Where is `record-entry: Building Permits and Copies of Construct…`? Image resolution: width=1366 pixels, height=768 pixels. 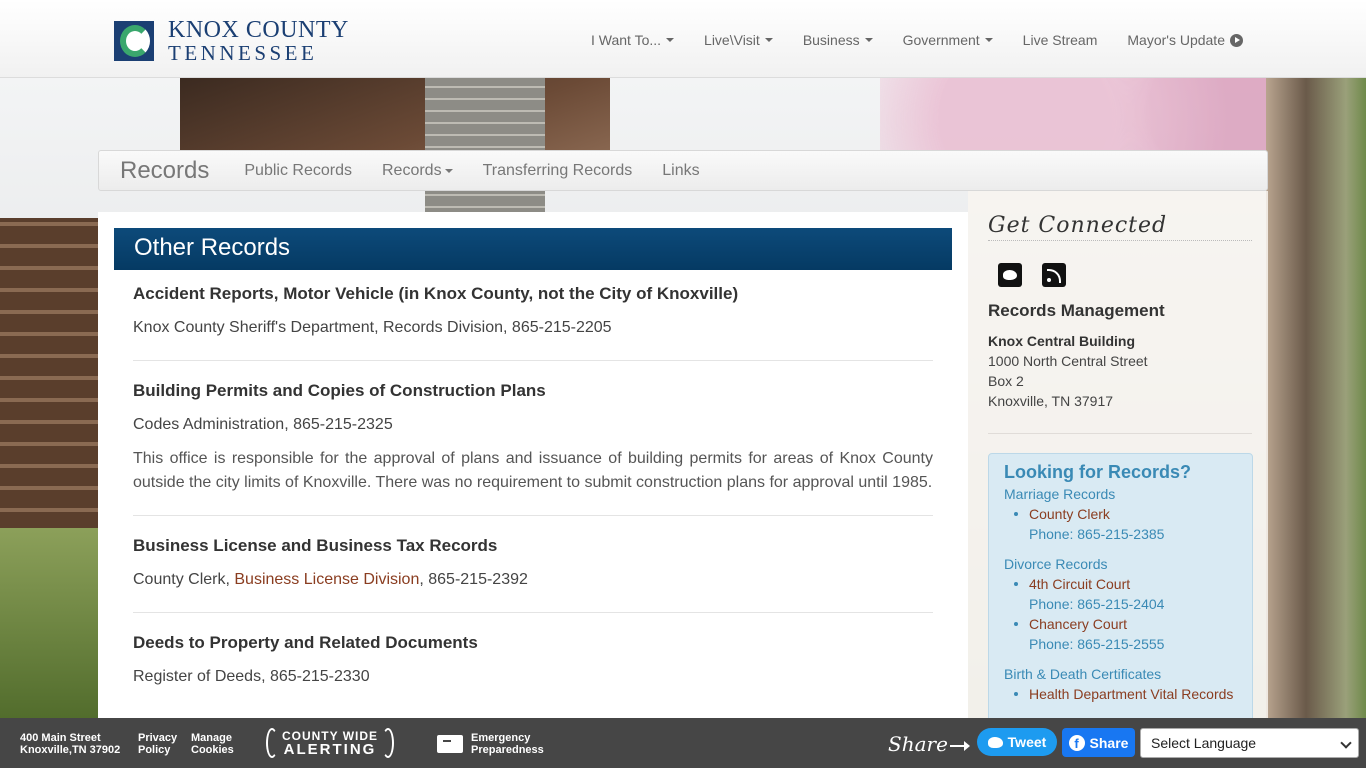 record-entry: Building Permits and Copies of Construct… is located at coordinates (533, 448).